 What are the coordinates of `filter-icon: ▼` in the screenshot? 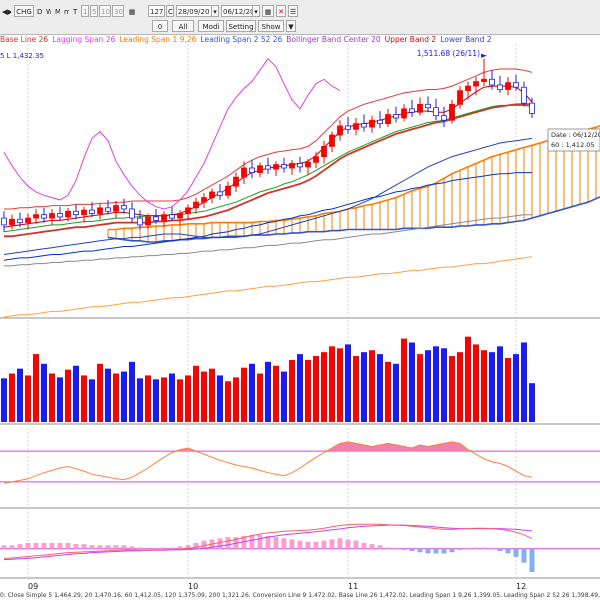 It's located at (291, 26).